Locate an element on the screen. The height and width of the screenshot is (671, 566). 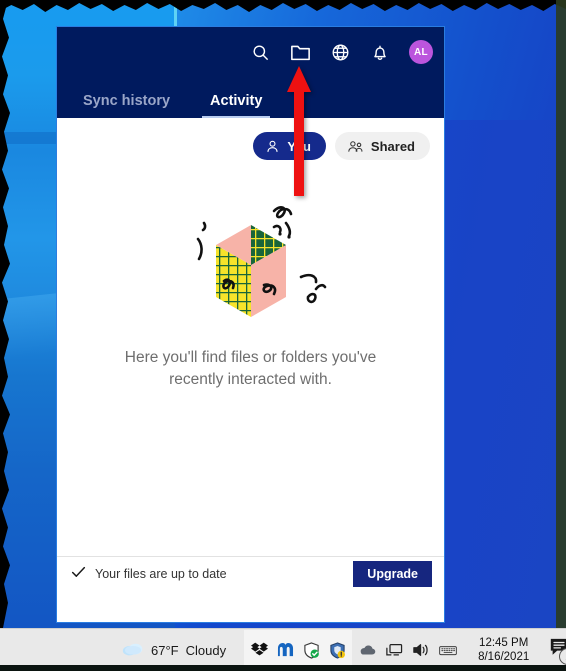
avatar-initials: AL is located at coordinates (421, 52).